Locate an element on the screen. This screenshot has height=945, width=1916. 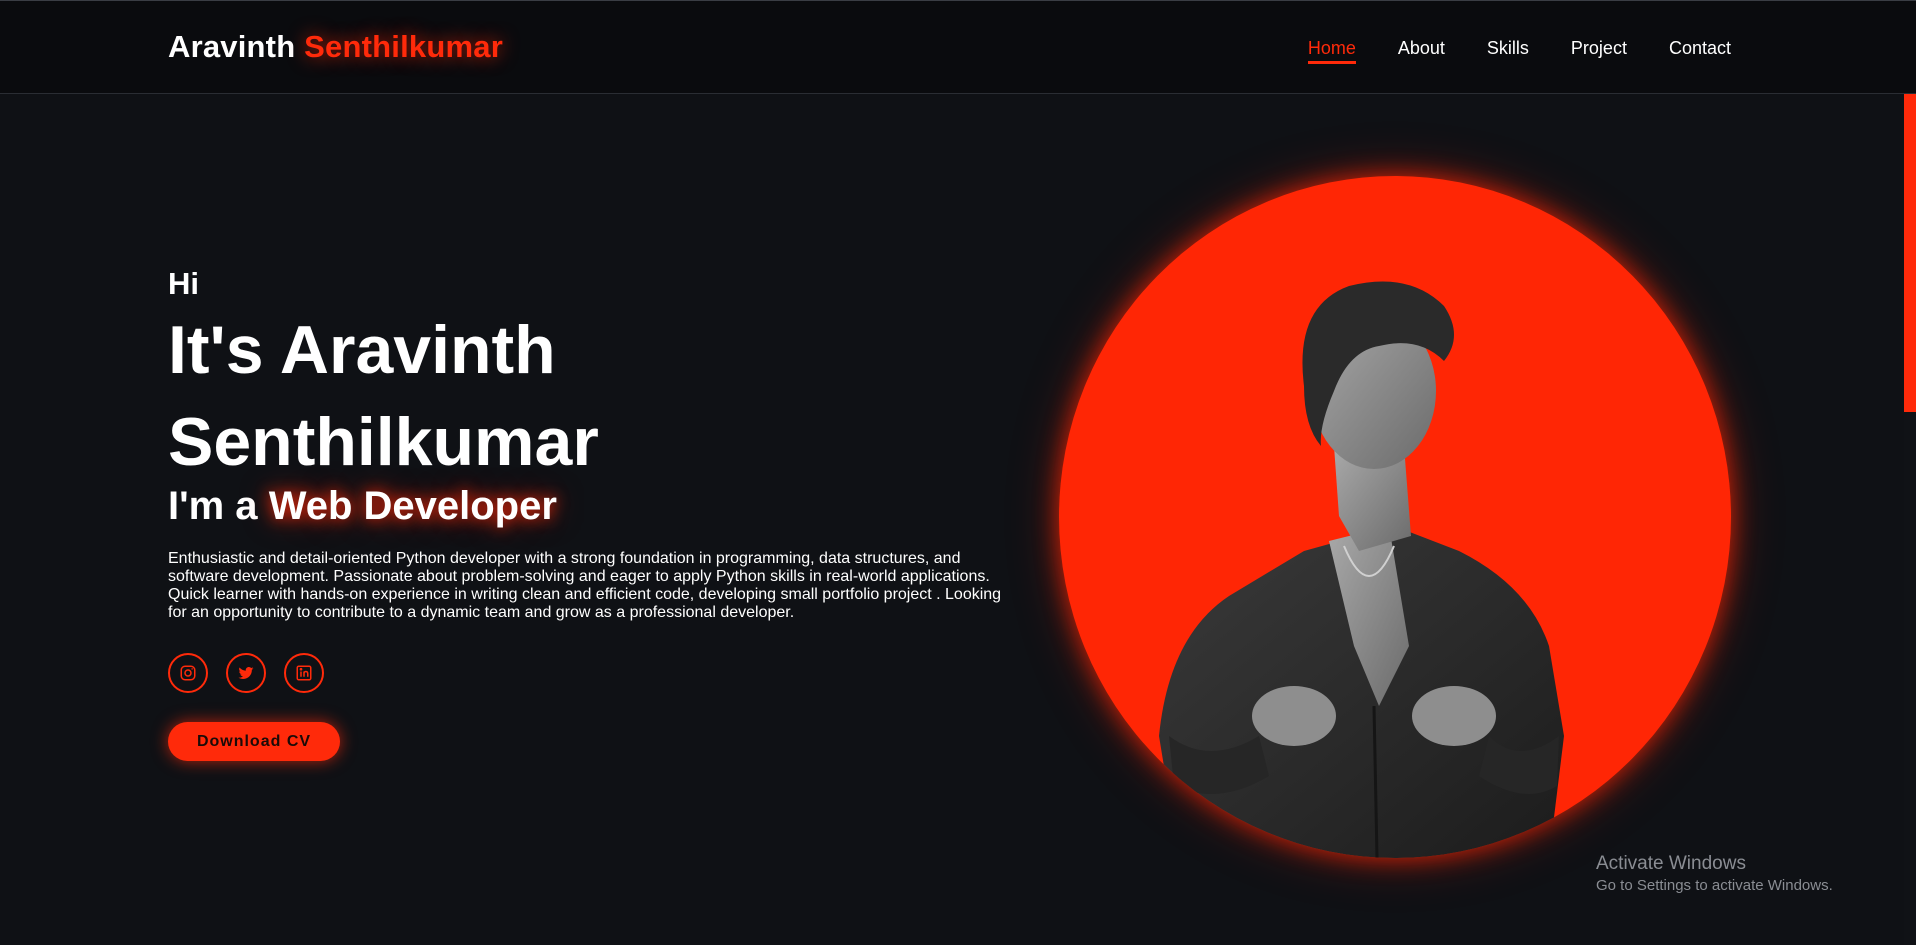
hero-name-line2: Senthilkumar is located at coordinates (383, 442).